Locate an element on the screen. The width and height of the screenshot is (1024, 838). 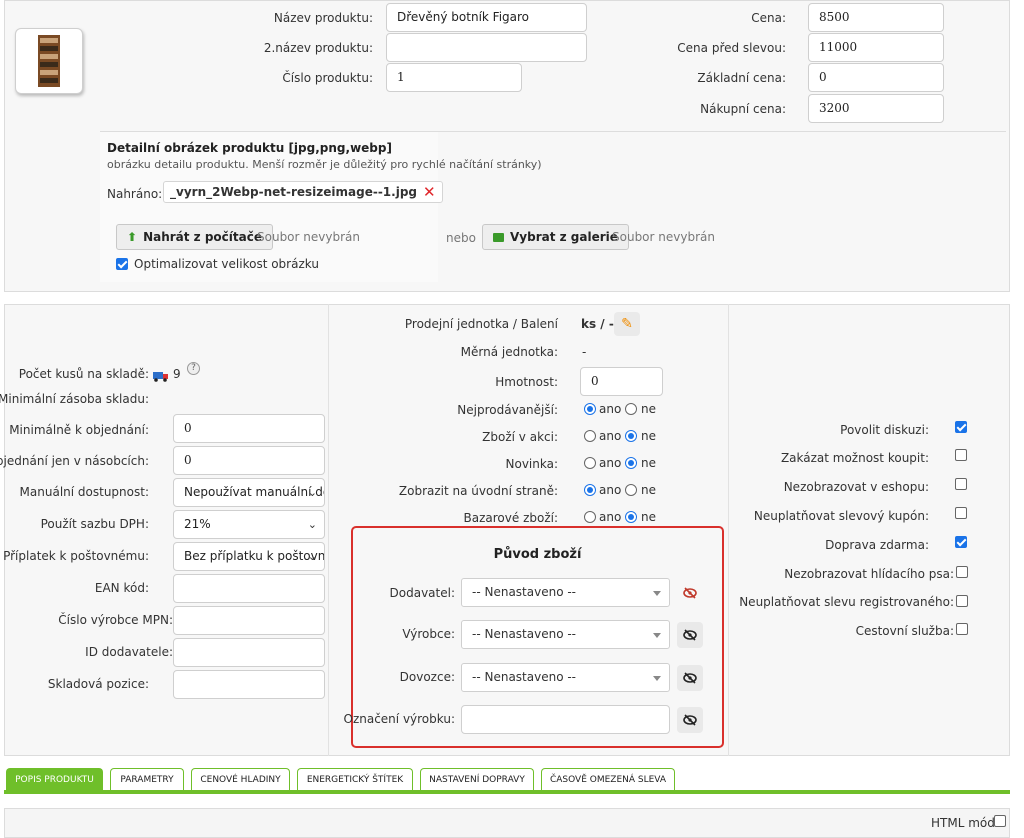
on-sale-yes-label: ano is located at coordinates (610, 436).